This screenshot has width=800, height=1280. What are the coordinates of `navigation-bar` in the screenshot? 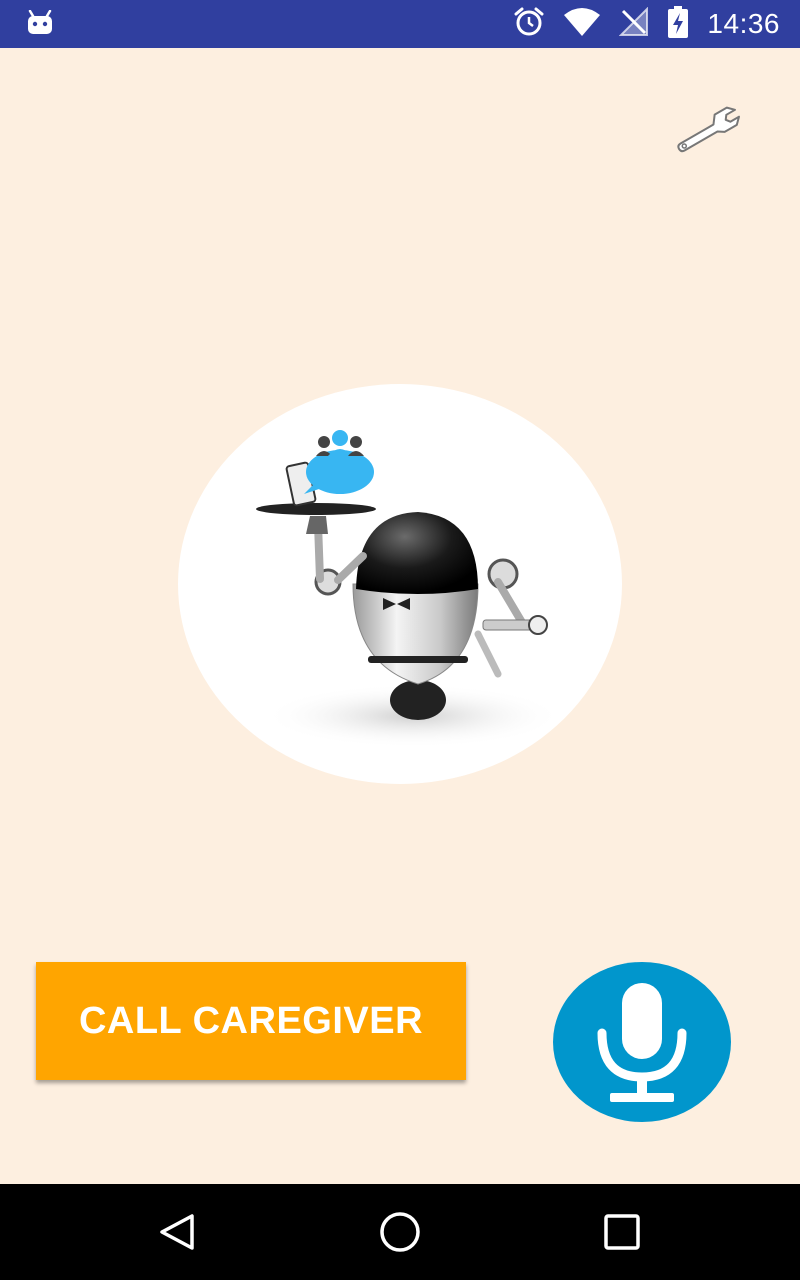 It's located at (400, 1232).